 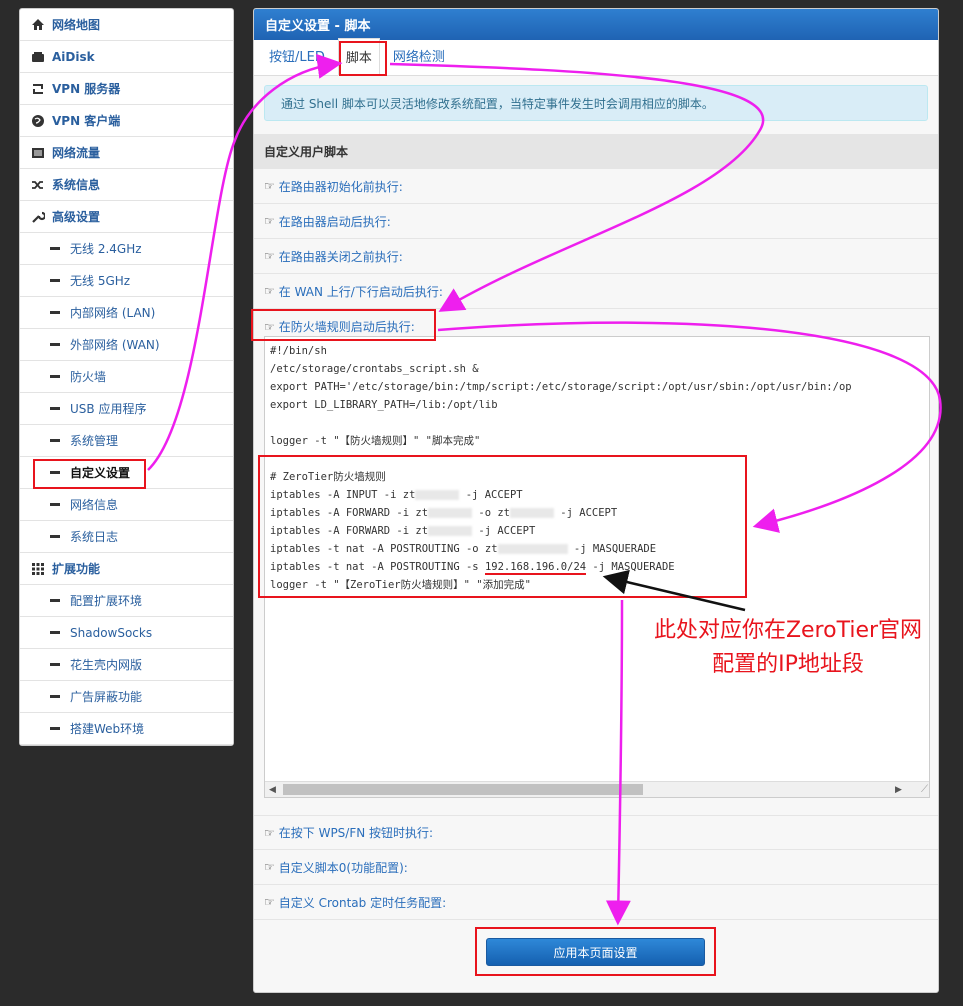 I want to click on arrow-rules-to-apply, so click(x=618, y=762).